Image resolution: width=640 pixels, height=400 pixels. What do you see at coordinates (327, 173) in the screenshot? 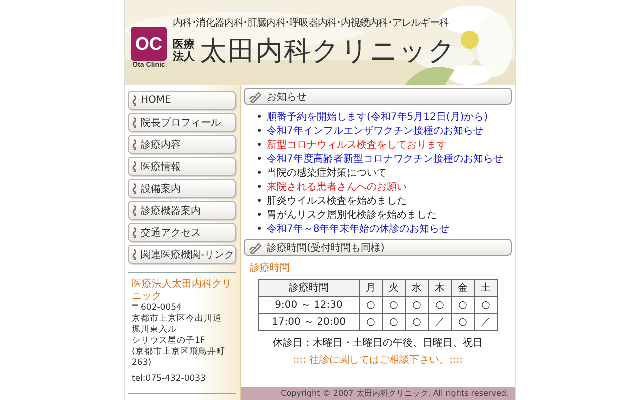
I see `news-link: 当院の感染症対策について` at bounding box center [327, 173].